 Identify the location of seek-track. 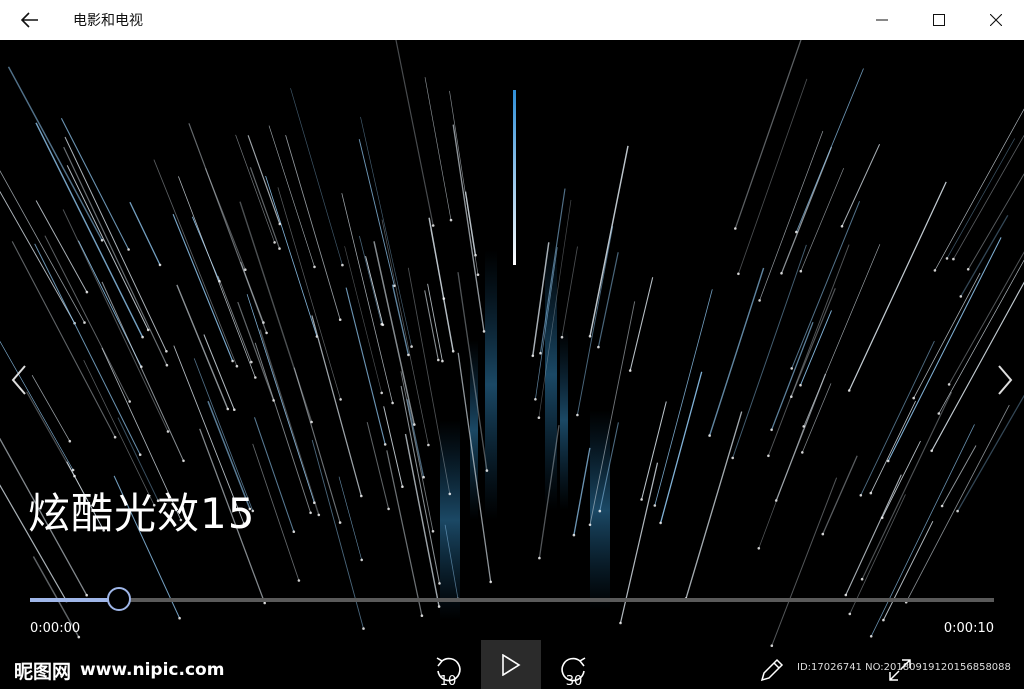
(512, 600).